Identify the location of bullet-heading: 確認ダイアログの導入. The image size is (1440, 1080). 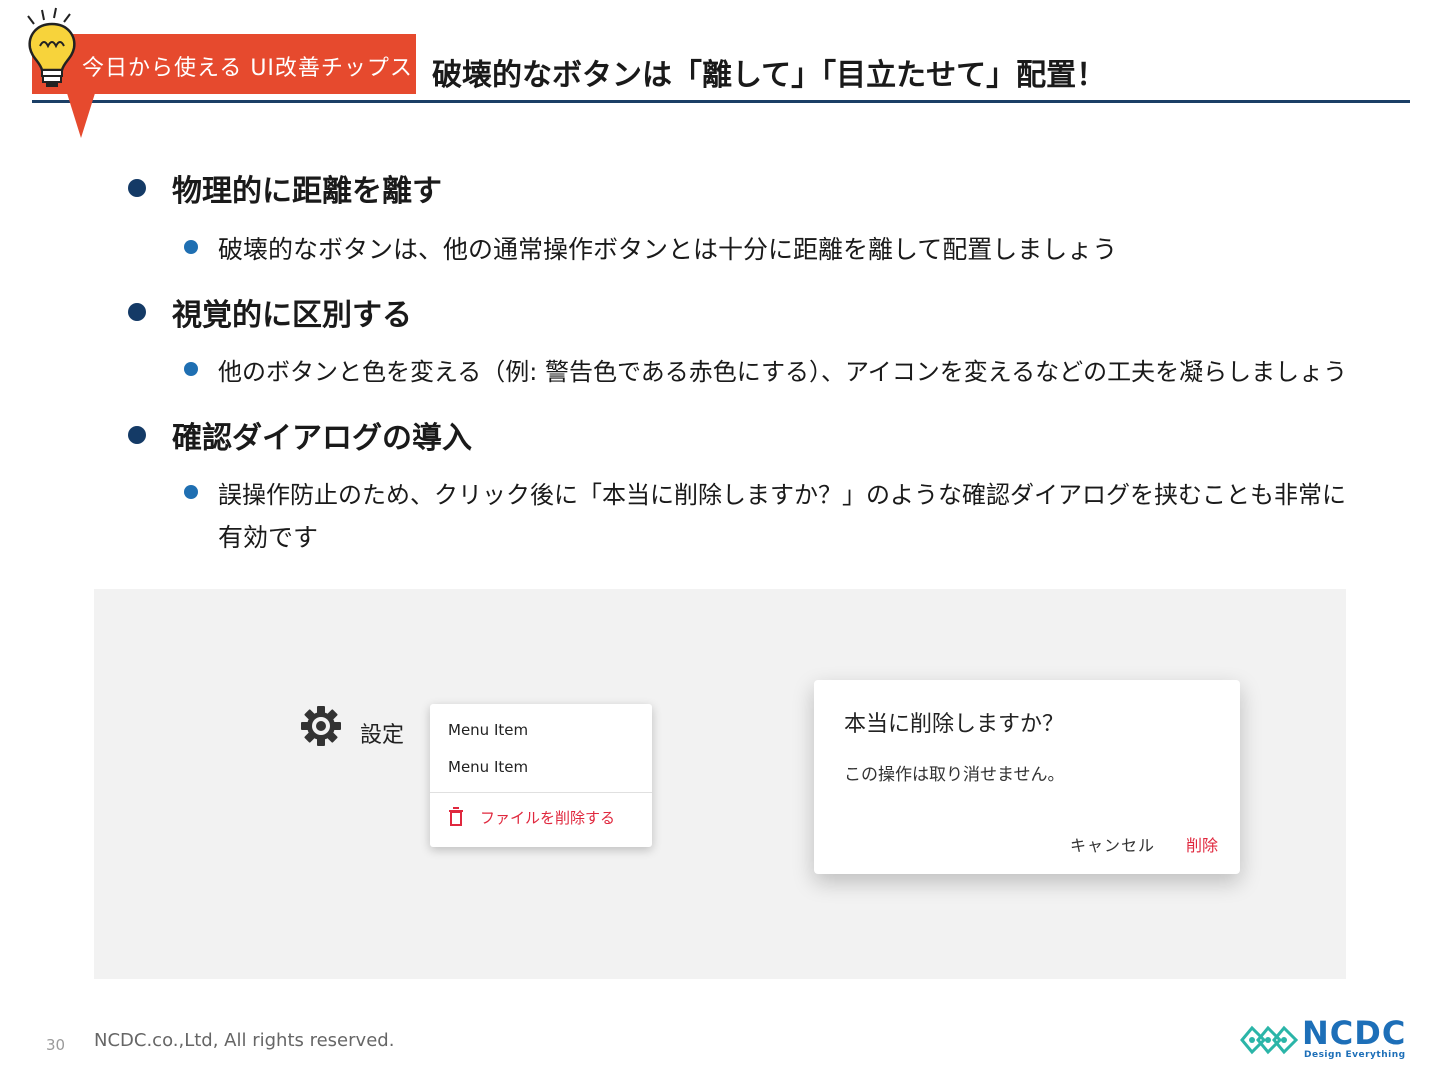
(300, 435).